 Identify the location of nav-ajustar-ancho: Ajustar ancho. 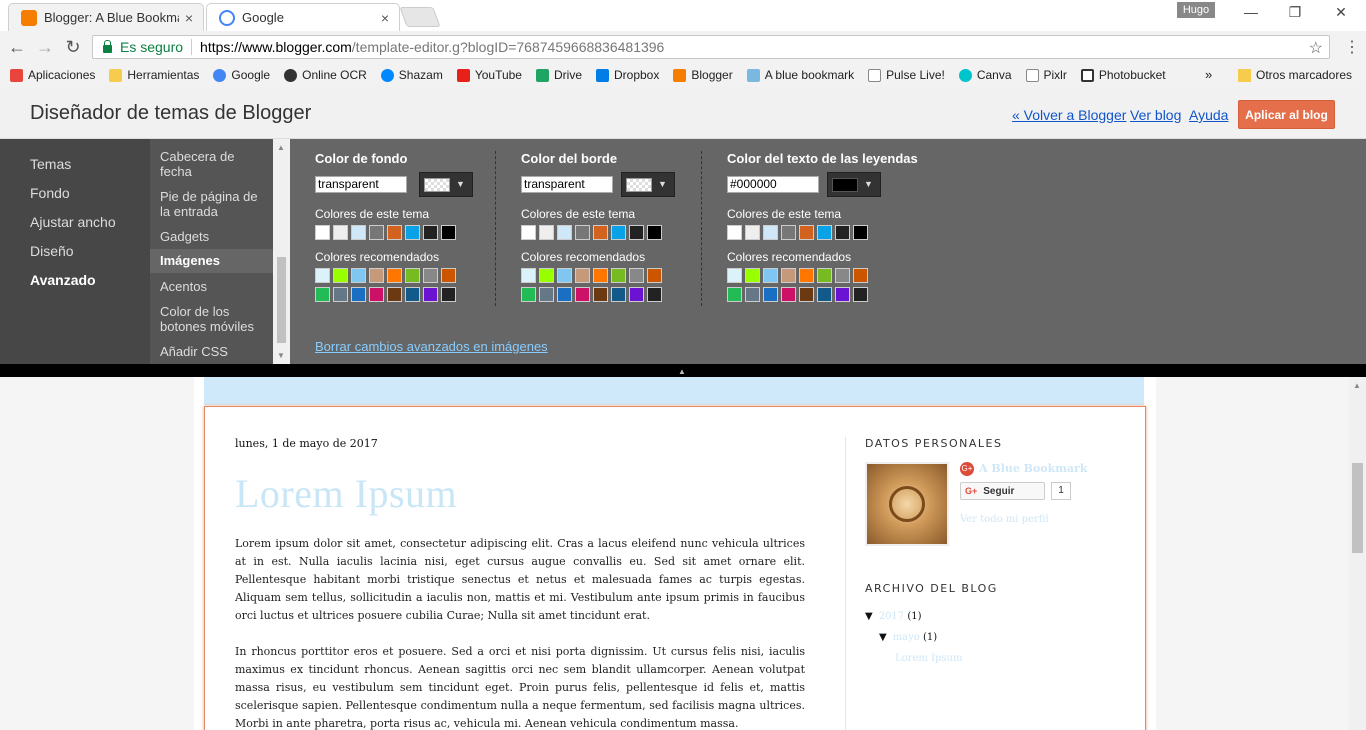
(73, 222).